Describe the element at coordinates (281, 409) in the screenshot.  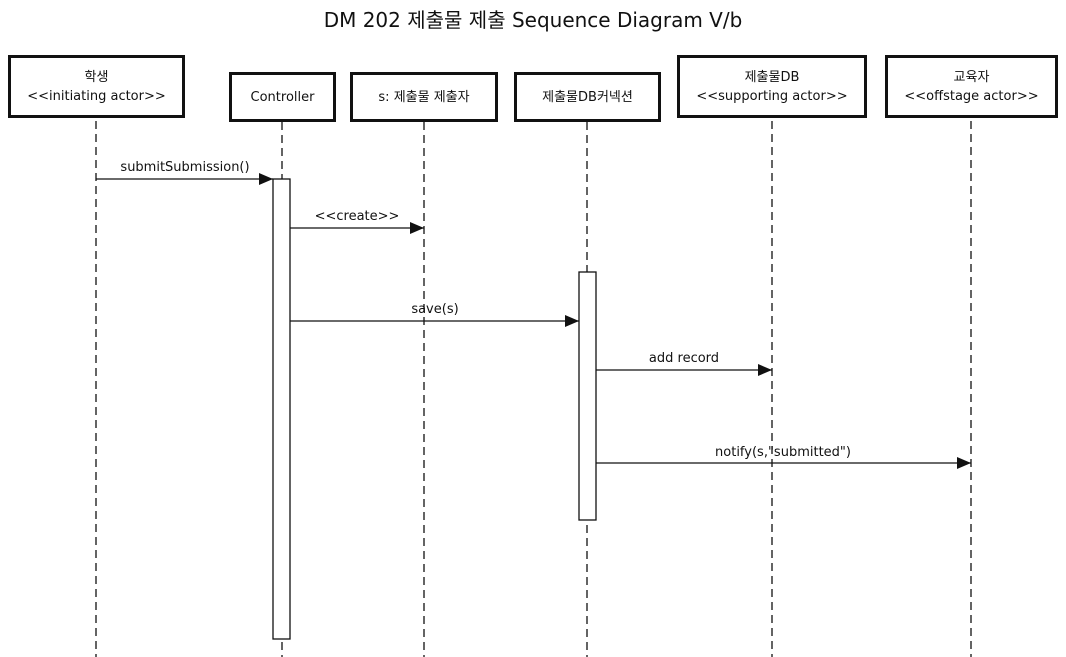
I see `activation-controller` at that location.